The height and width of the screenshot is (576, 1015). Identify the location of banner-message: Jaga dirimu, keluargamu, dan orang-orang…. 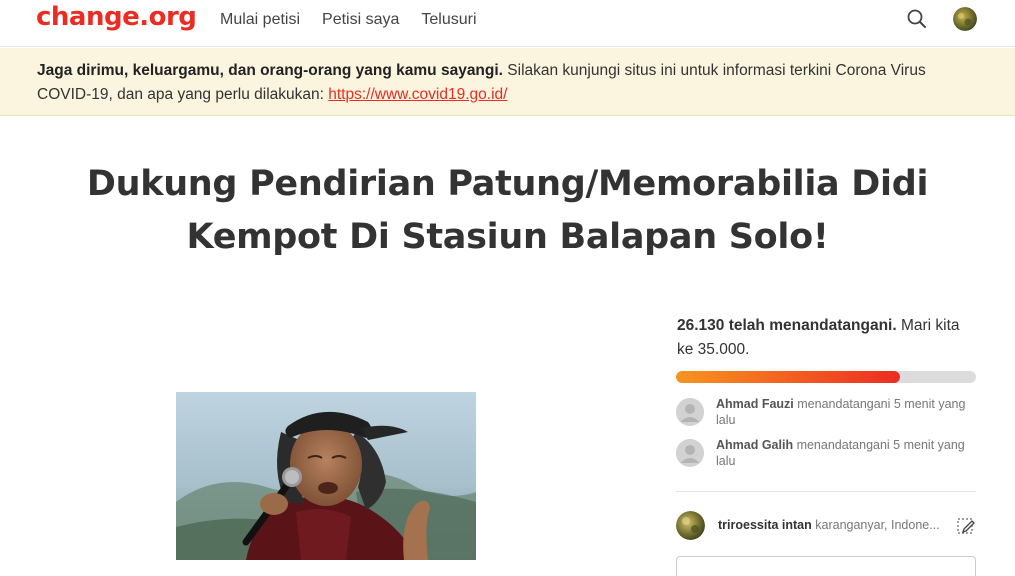
(502, 83).